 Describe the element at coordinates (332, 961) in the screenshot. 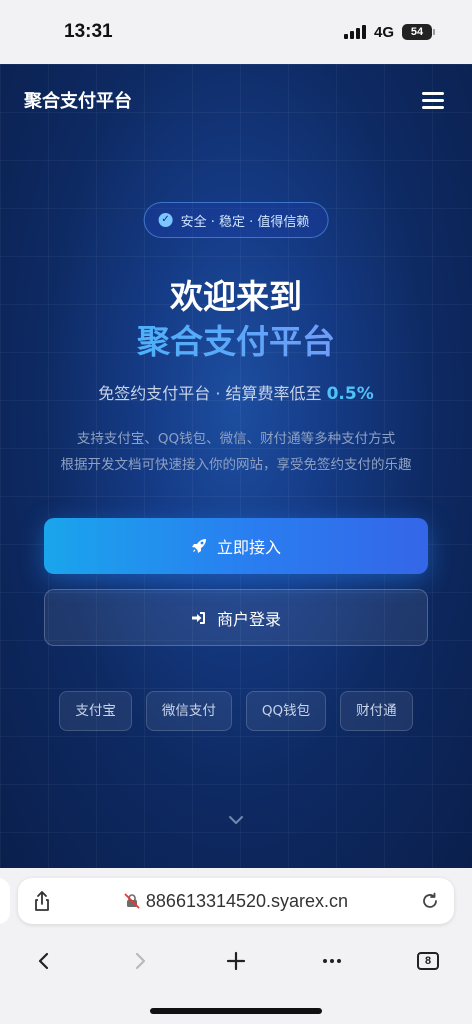

I see `more-options-icon` at that location.